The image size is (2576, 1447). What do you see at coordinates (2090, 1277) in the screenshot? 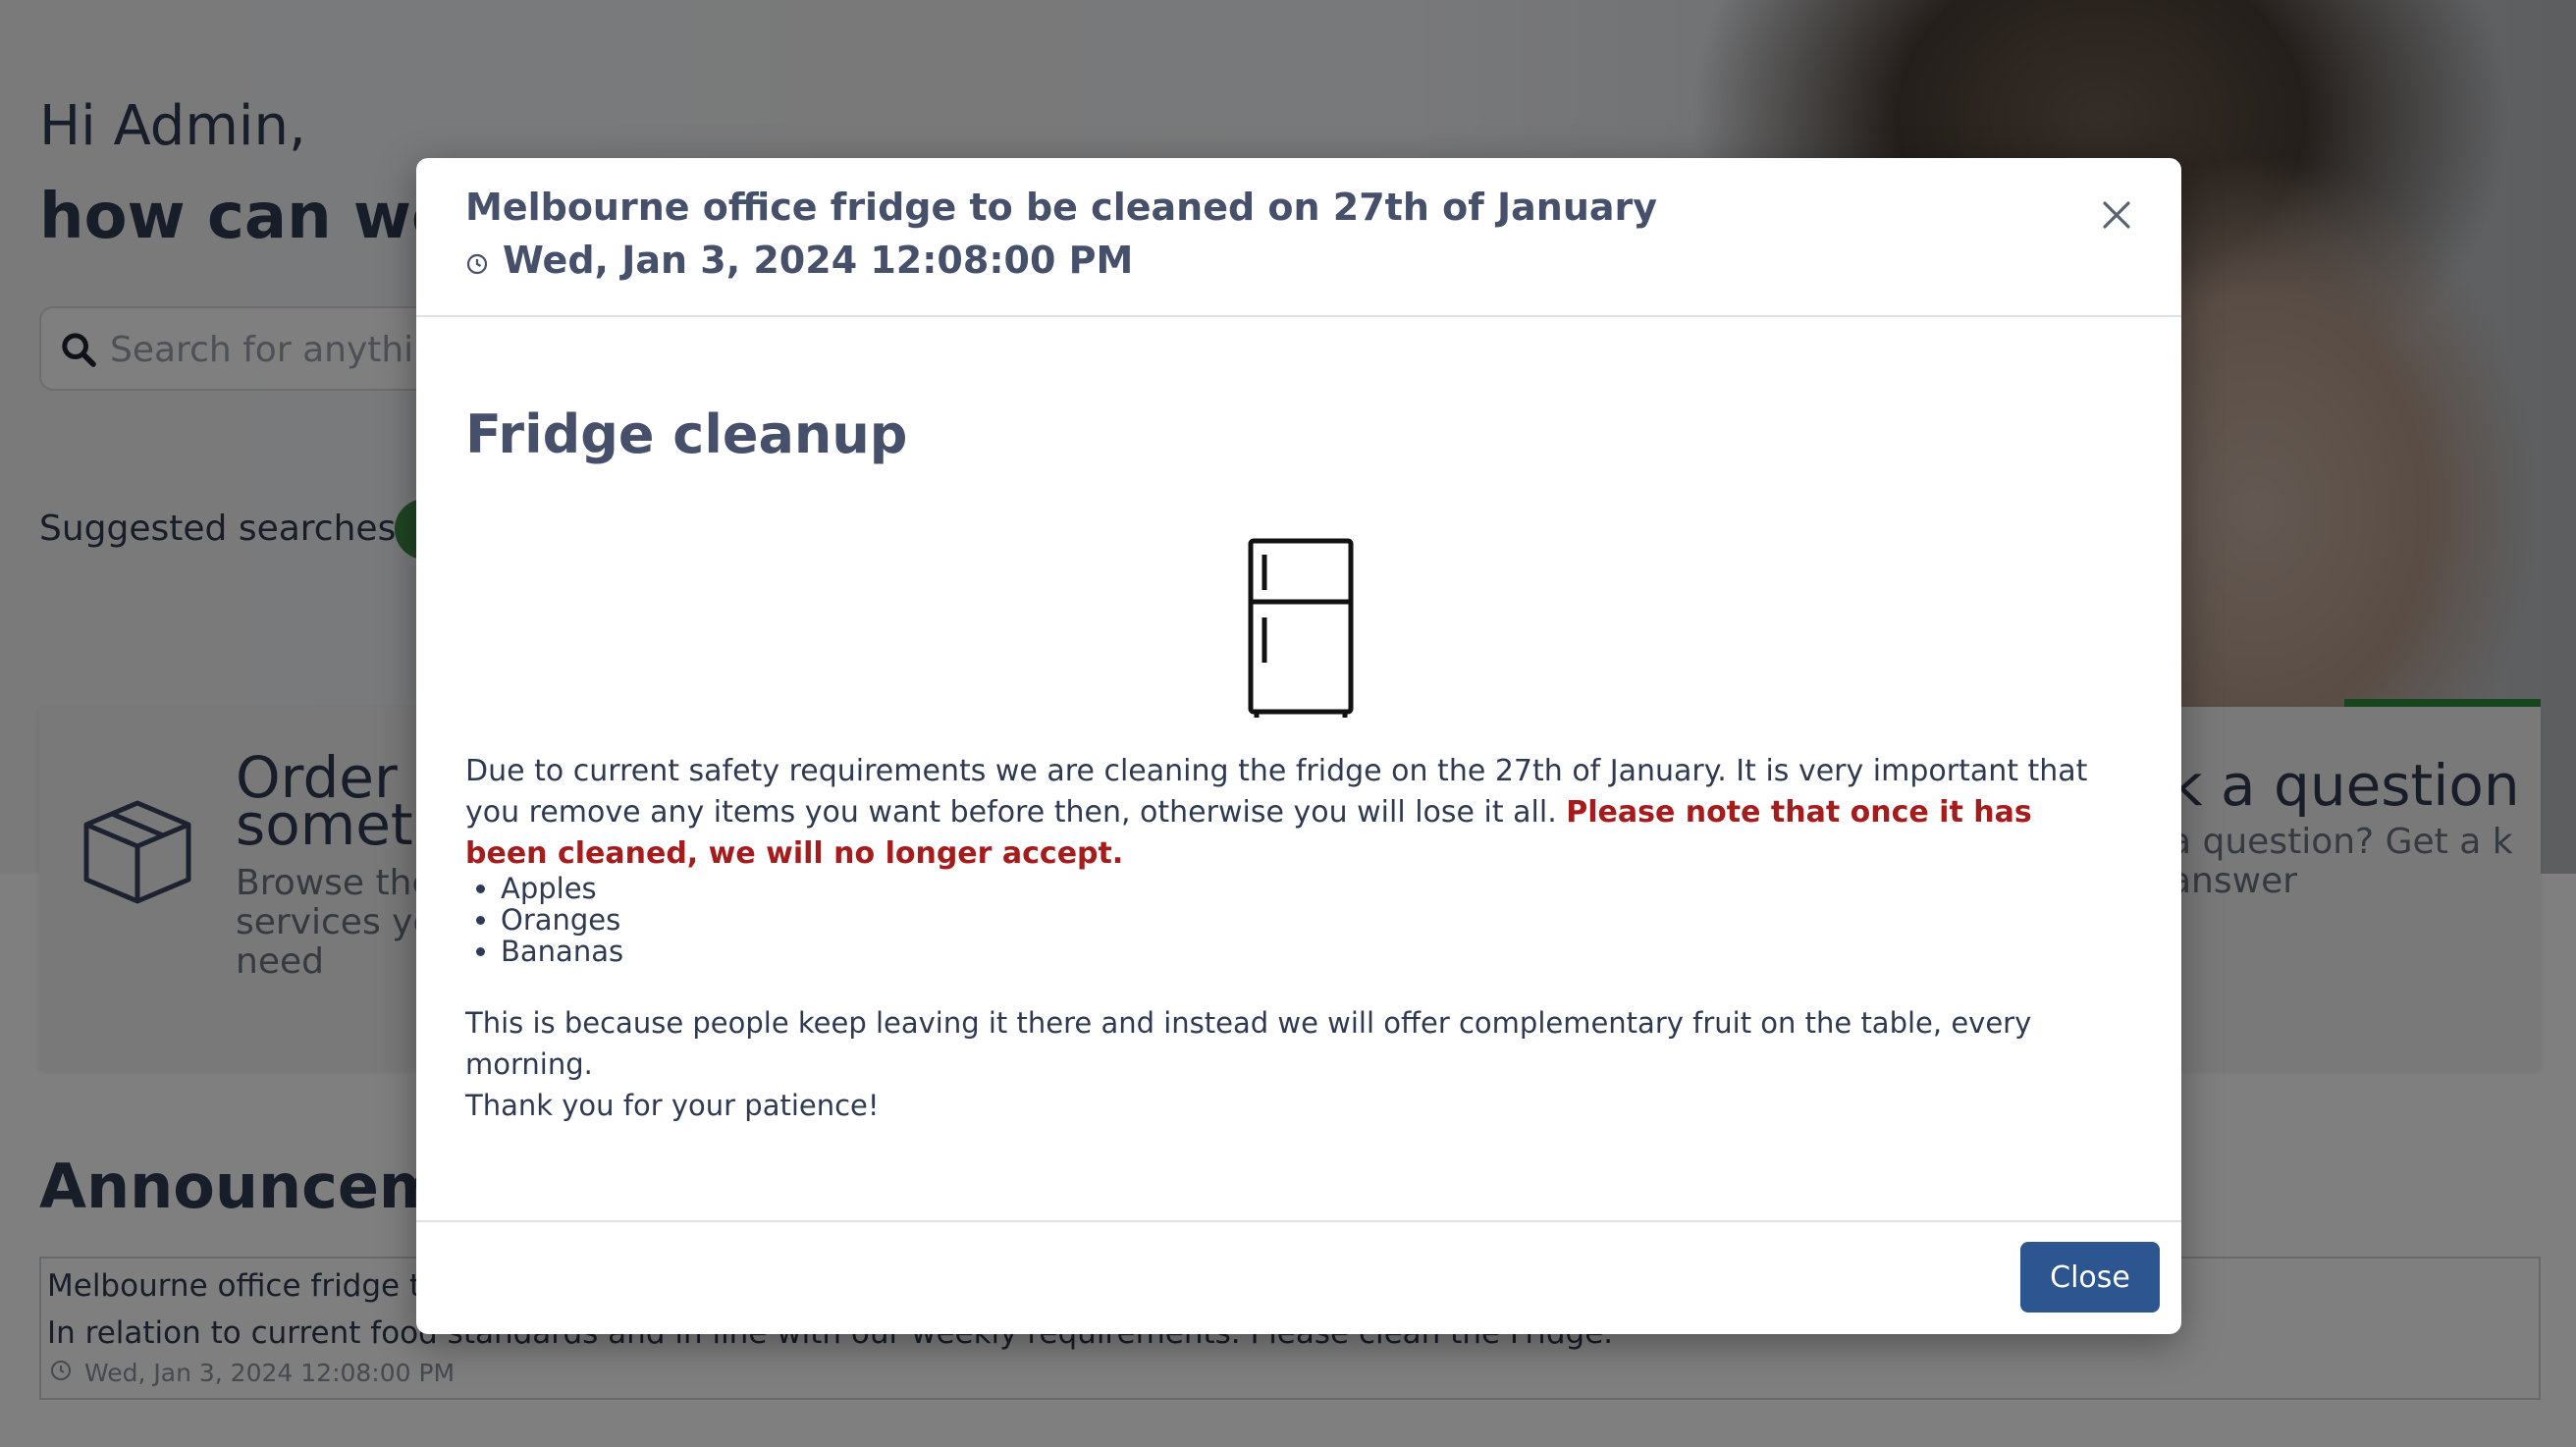
I see `close-button: Close` at bounding box center [2090, 1277].